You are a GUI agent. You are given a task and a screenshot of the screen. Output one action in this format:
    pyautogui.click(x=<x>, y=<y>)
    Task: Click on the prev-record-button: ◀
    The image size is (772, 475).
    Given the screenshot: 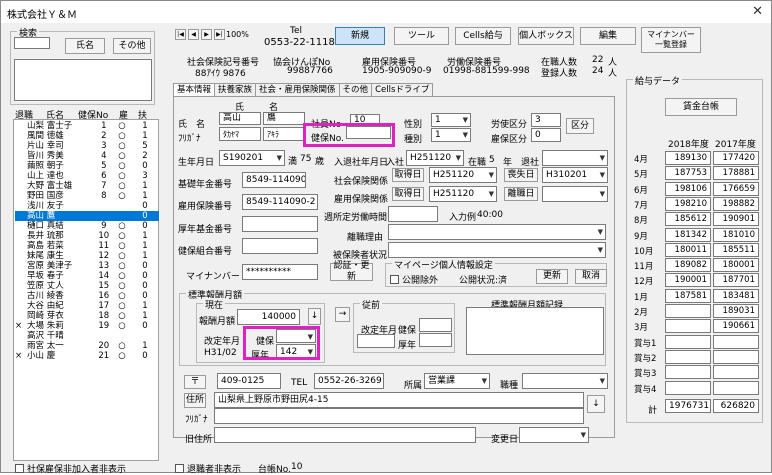 What is the action you would take?
    pyautogui.click(x=193, y=34)
    